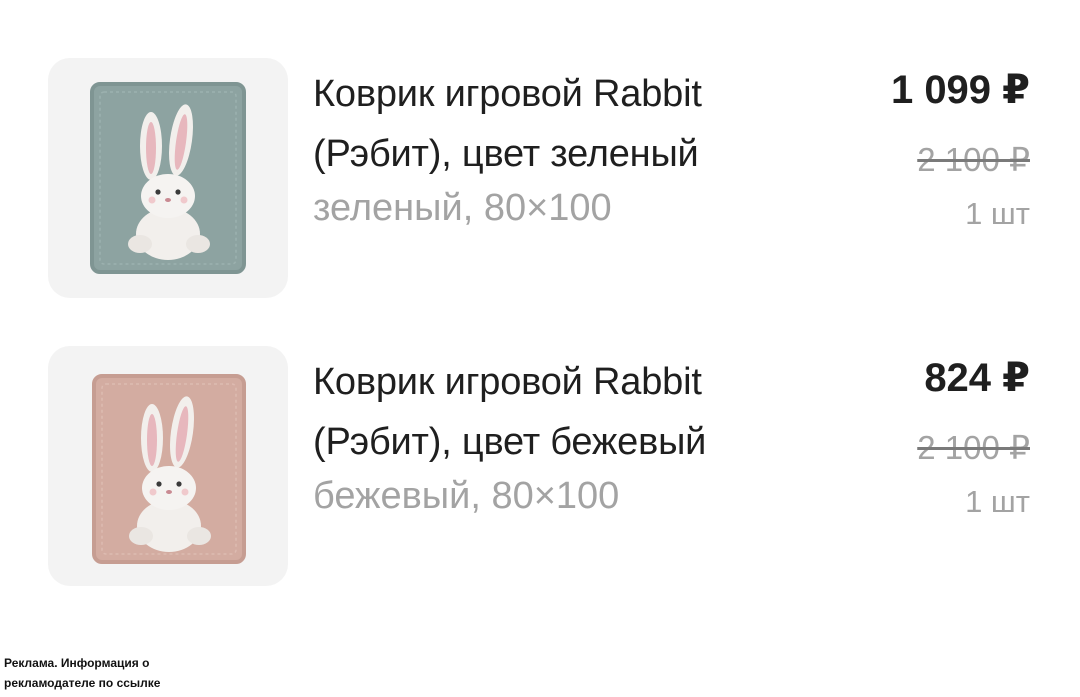 This screenshot has height=697, width=1080. Describe the element at coordinates (960, 90) in the screenshot. I see `product-price: 1 099 ₽` at that location.